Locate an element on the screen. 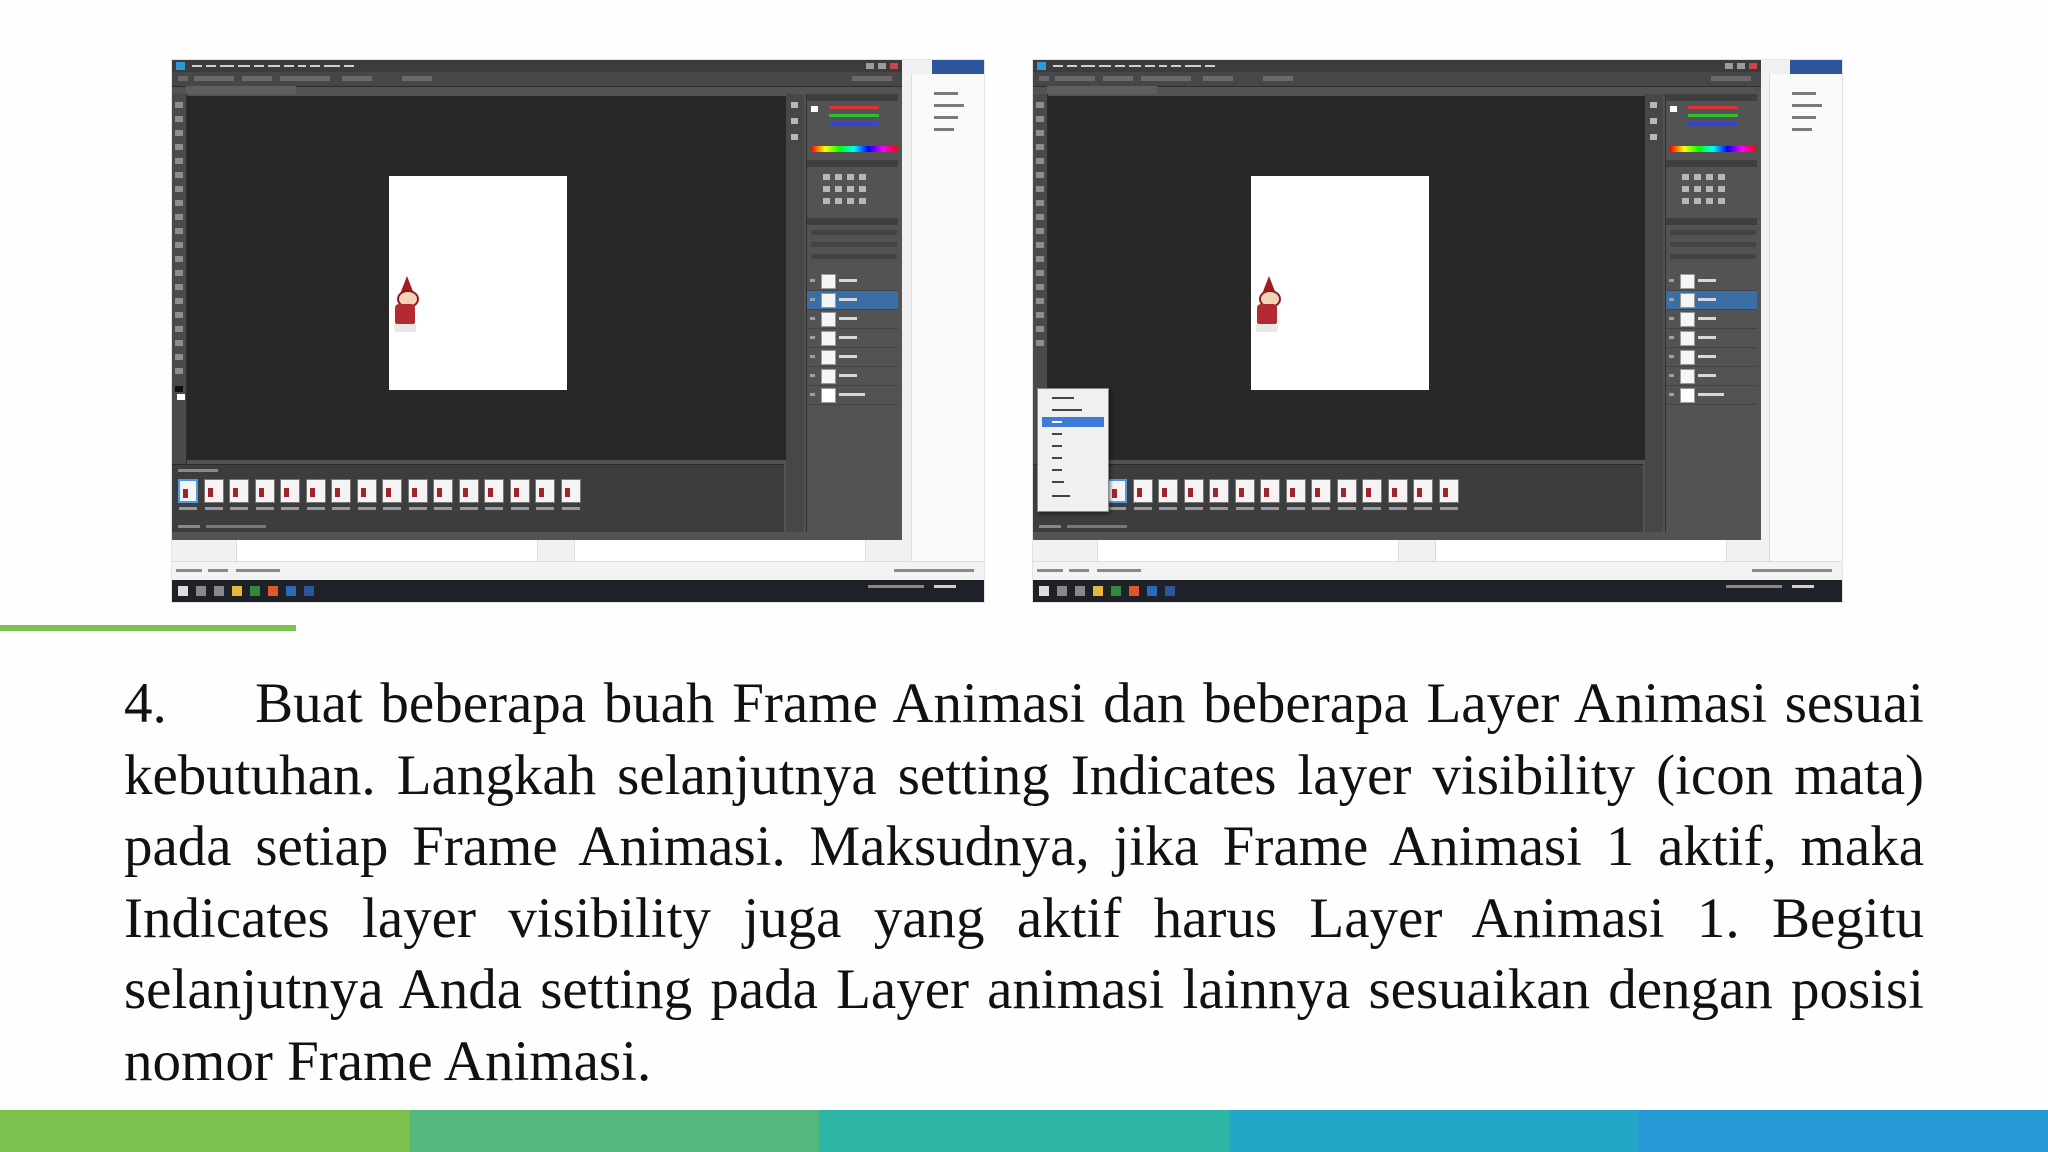 This screenshot has width=2048, height=1152. task-view-icon is located at coordinates (1080, 591).